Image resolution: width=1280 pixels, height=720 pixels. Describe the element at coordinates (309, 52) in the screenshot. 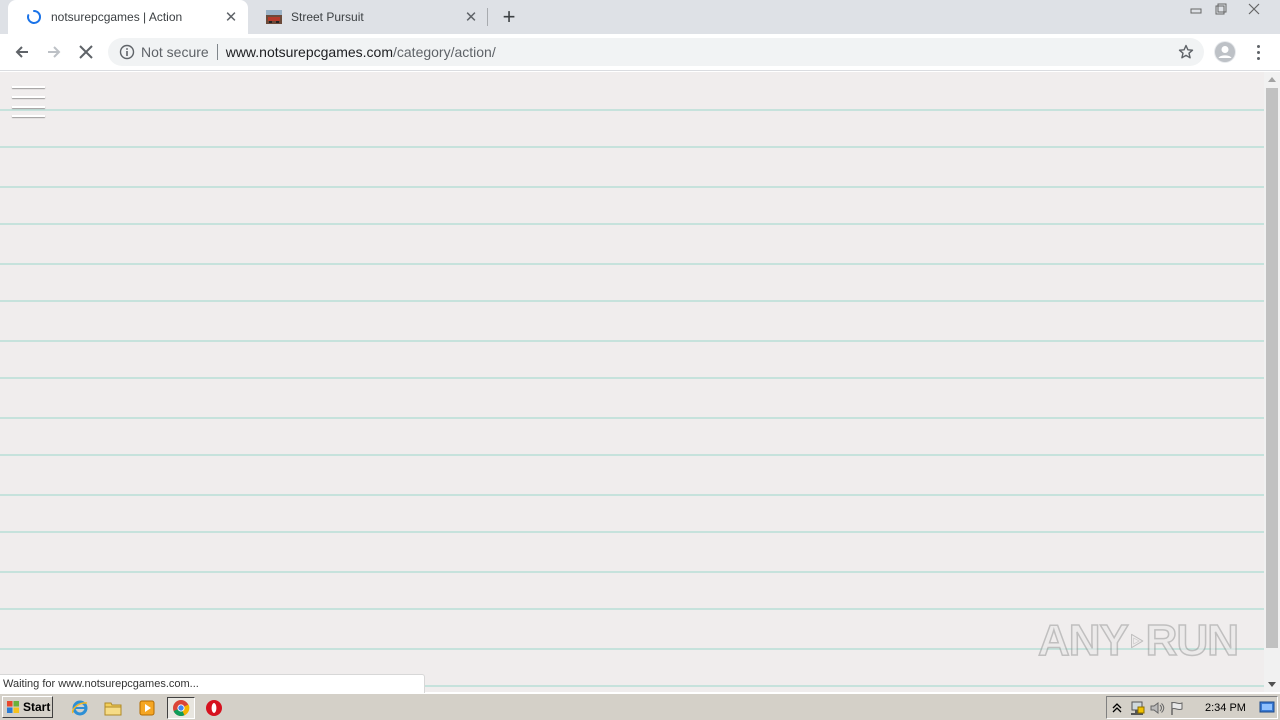

I see `url-host: www.notsurepcgames.com` at that location.